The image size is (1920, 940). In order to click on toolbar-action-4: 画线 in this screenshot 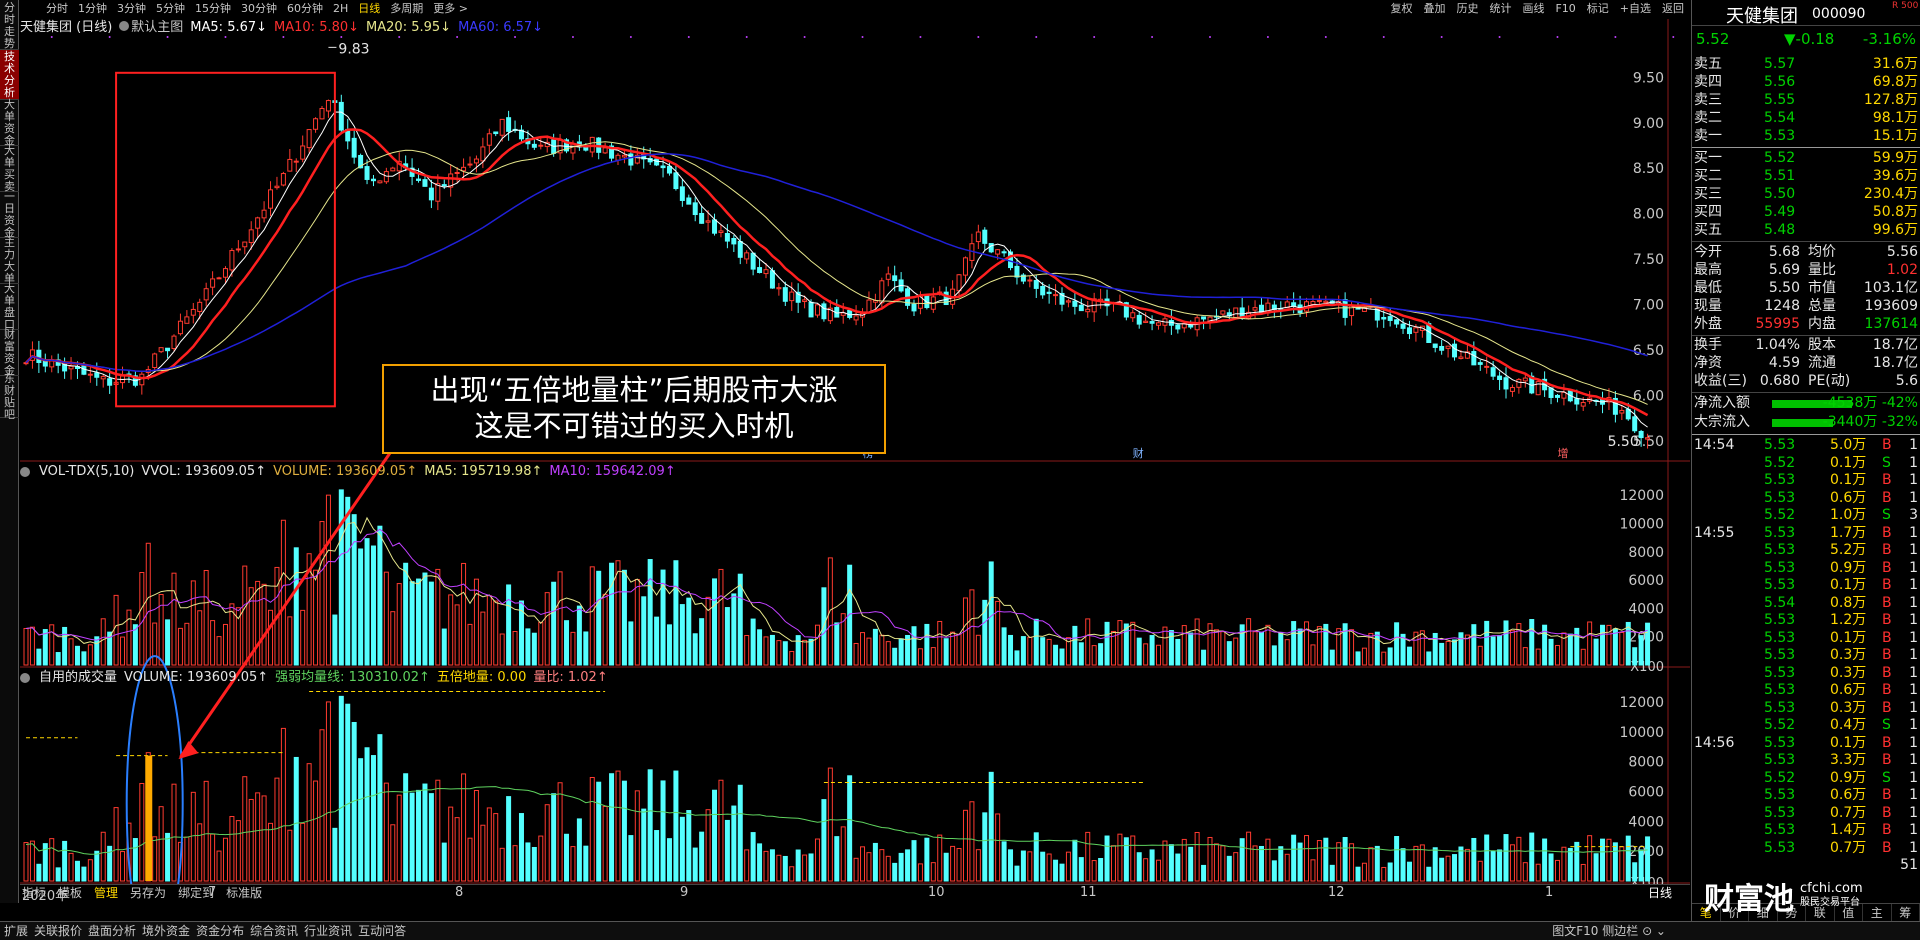, I will do `click(1533, 9)`.